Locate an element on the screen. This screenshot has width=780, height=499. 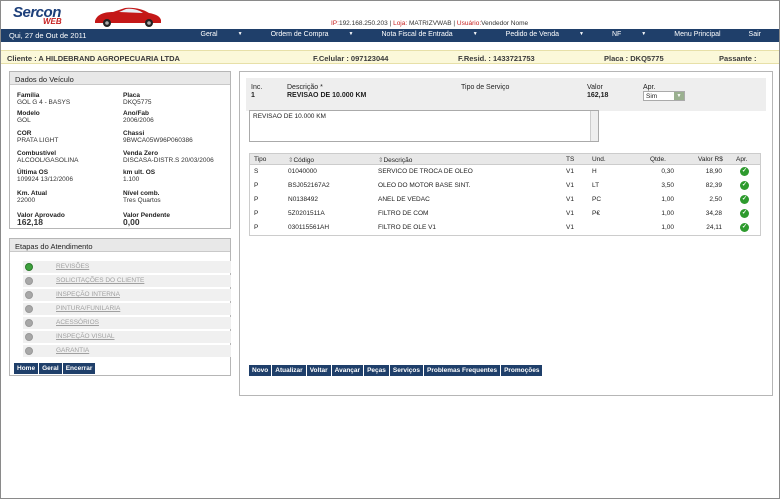
vehicle-field-label: Combustível is located at coordinates (37, 153).